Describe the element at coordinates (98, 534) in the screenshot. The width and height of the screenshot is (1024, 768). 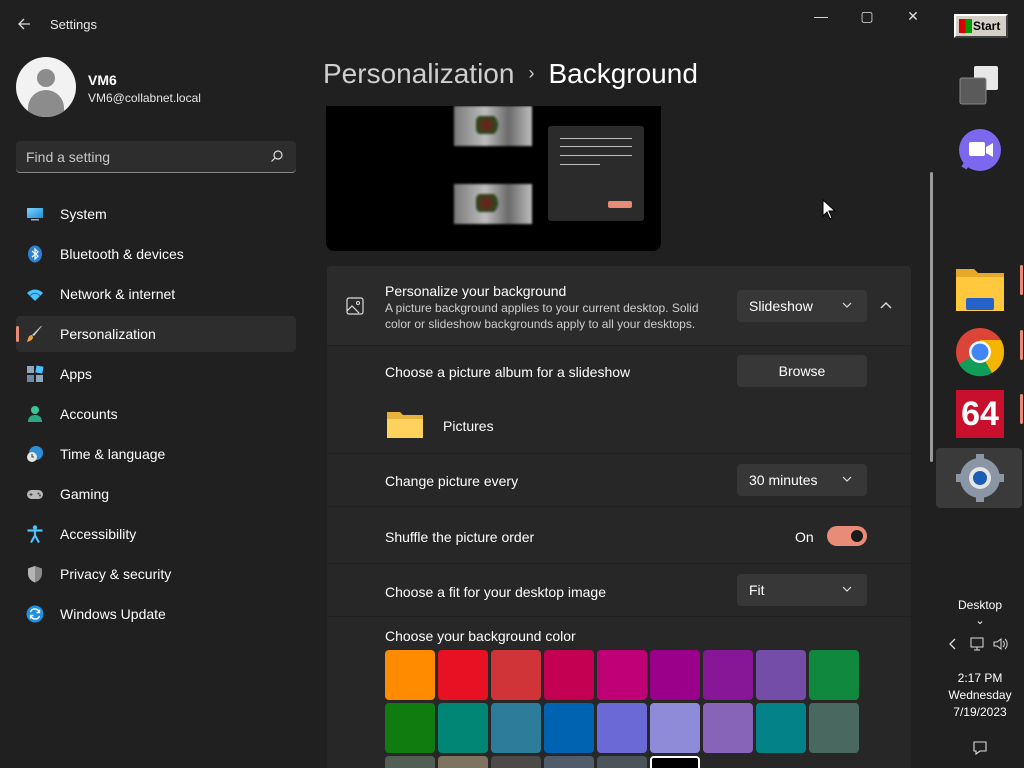
I see `nav-label: Accessibility` at that location.